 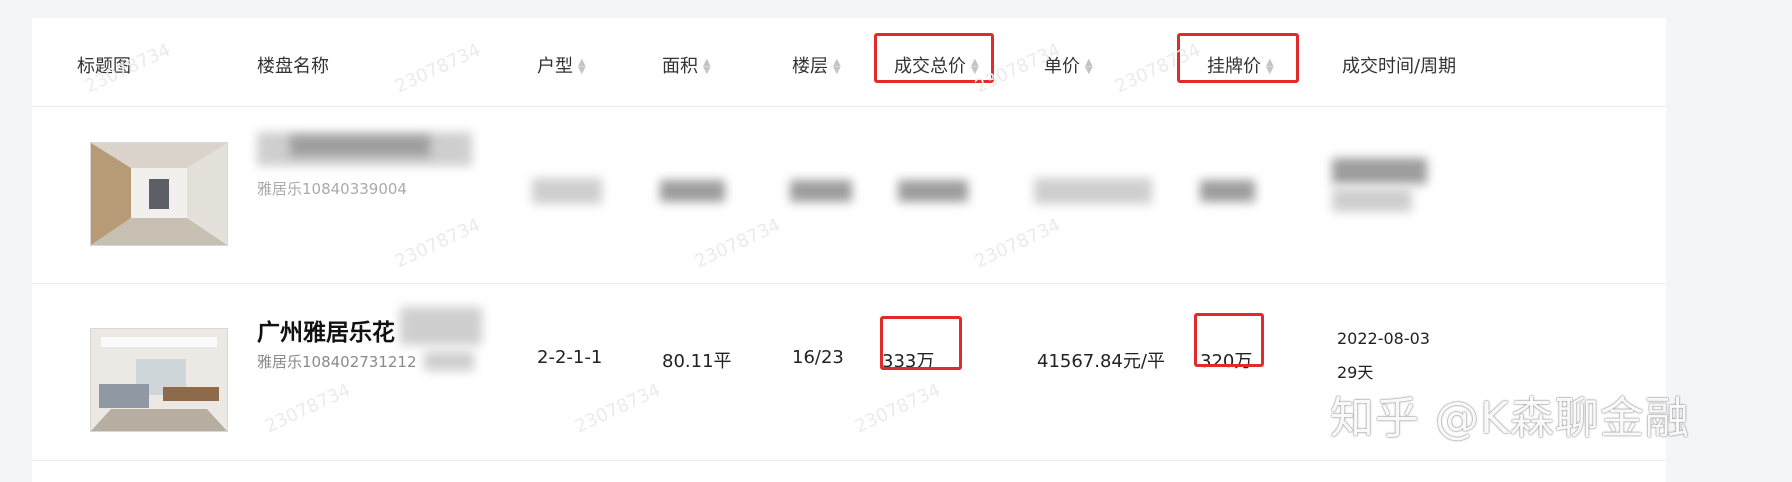 I want to click on redacted-area, so click(x=692, y=191).